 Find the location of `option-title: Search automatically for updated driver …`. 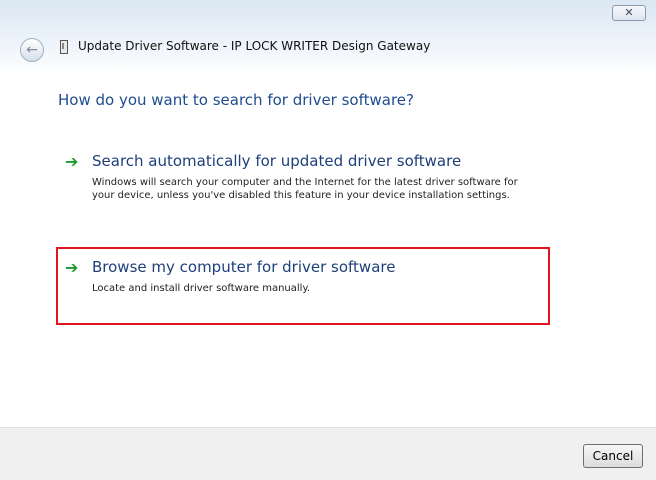

option-title: Search automatically for updated driver … is located at coordinates (277, 161).